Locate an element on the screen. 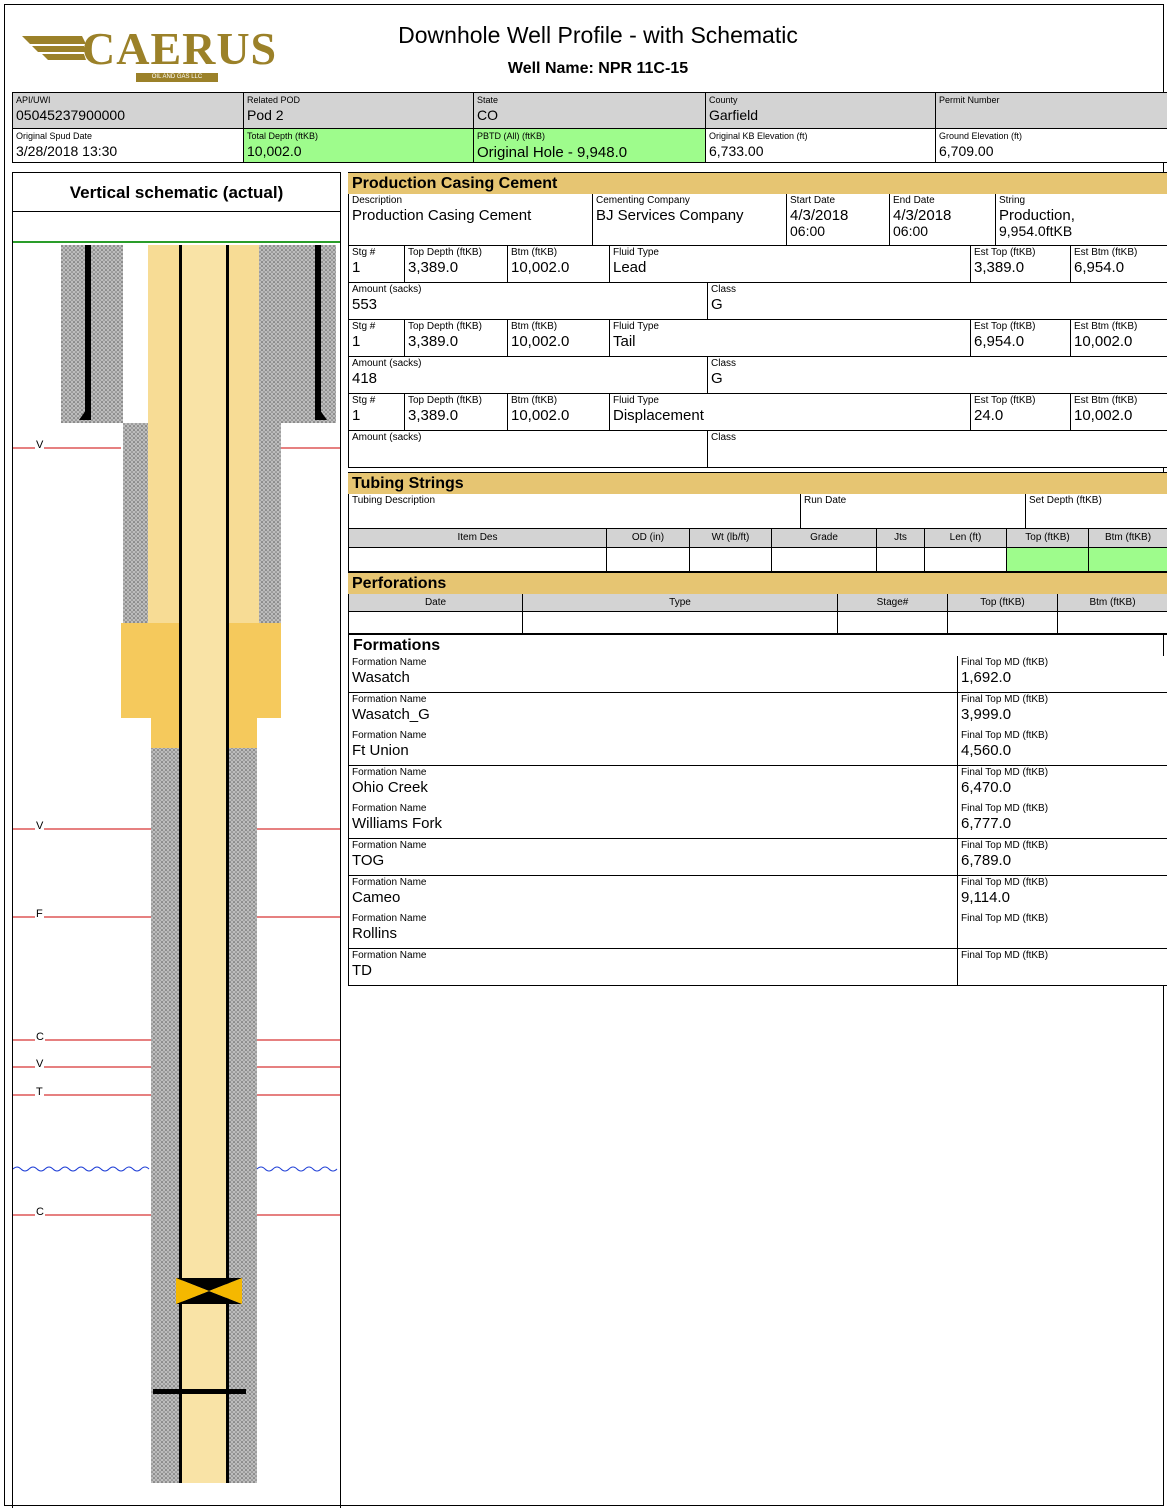 This screenshot has height=1509, width=1167. formation-name-cell: Formation Name Ft Union is located at coordinates (652, 748).